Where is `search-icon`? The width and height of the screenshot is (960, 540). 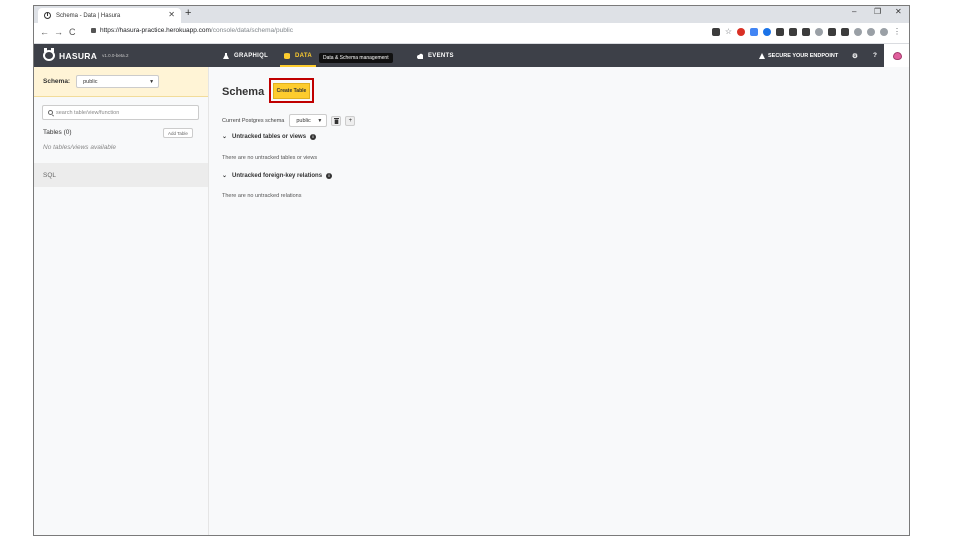 search-icon is located at coordinates (50, 112).